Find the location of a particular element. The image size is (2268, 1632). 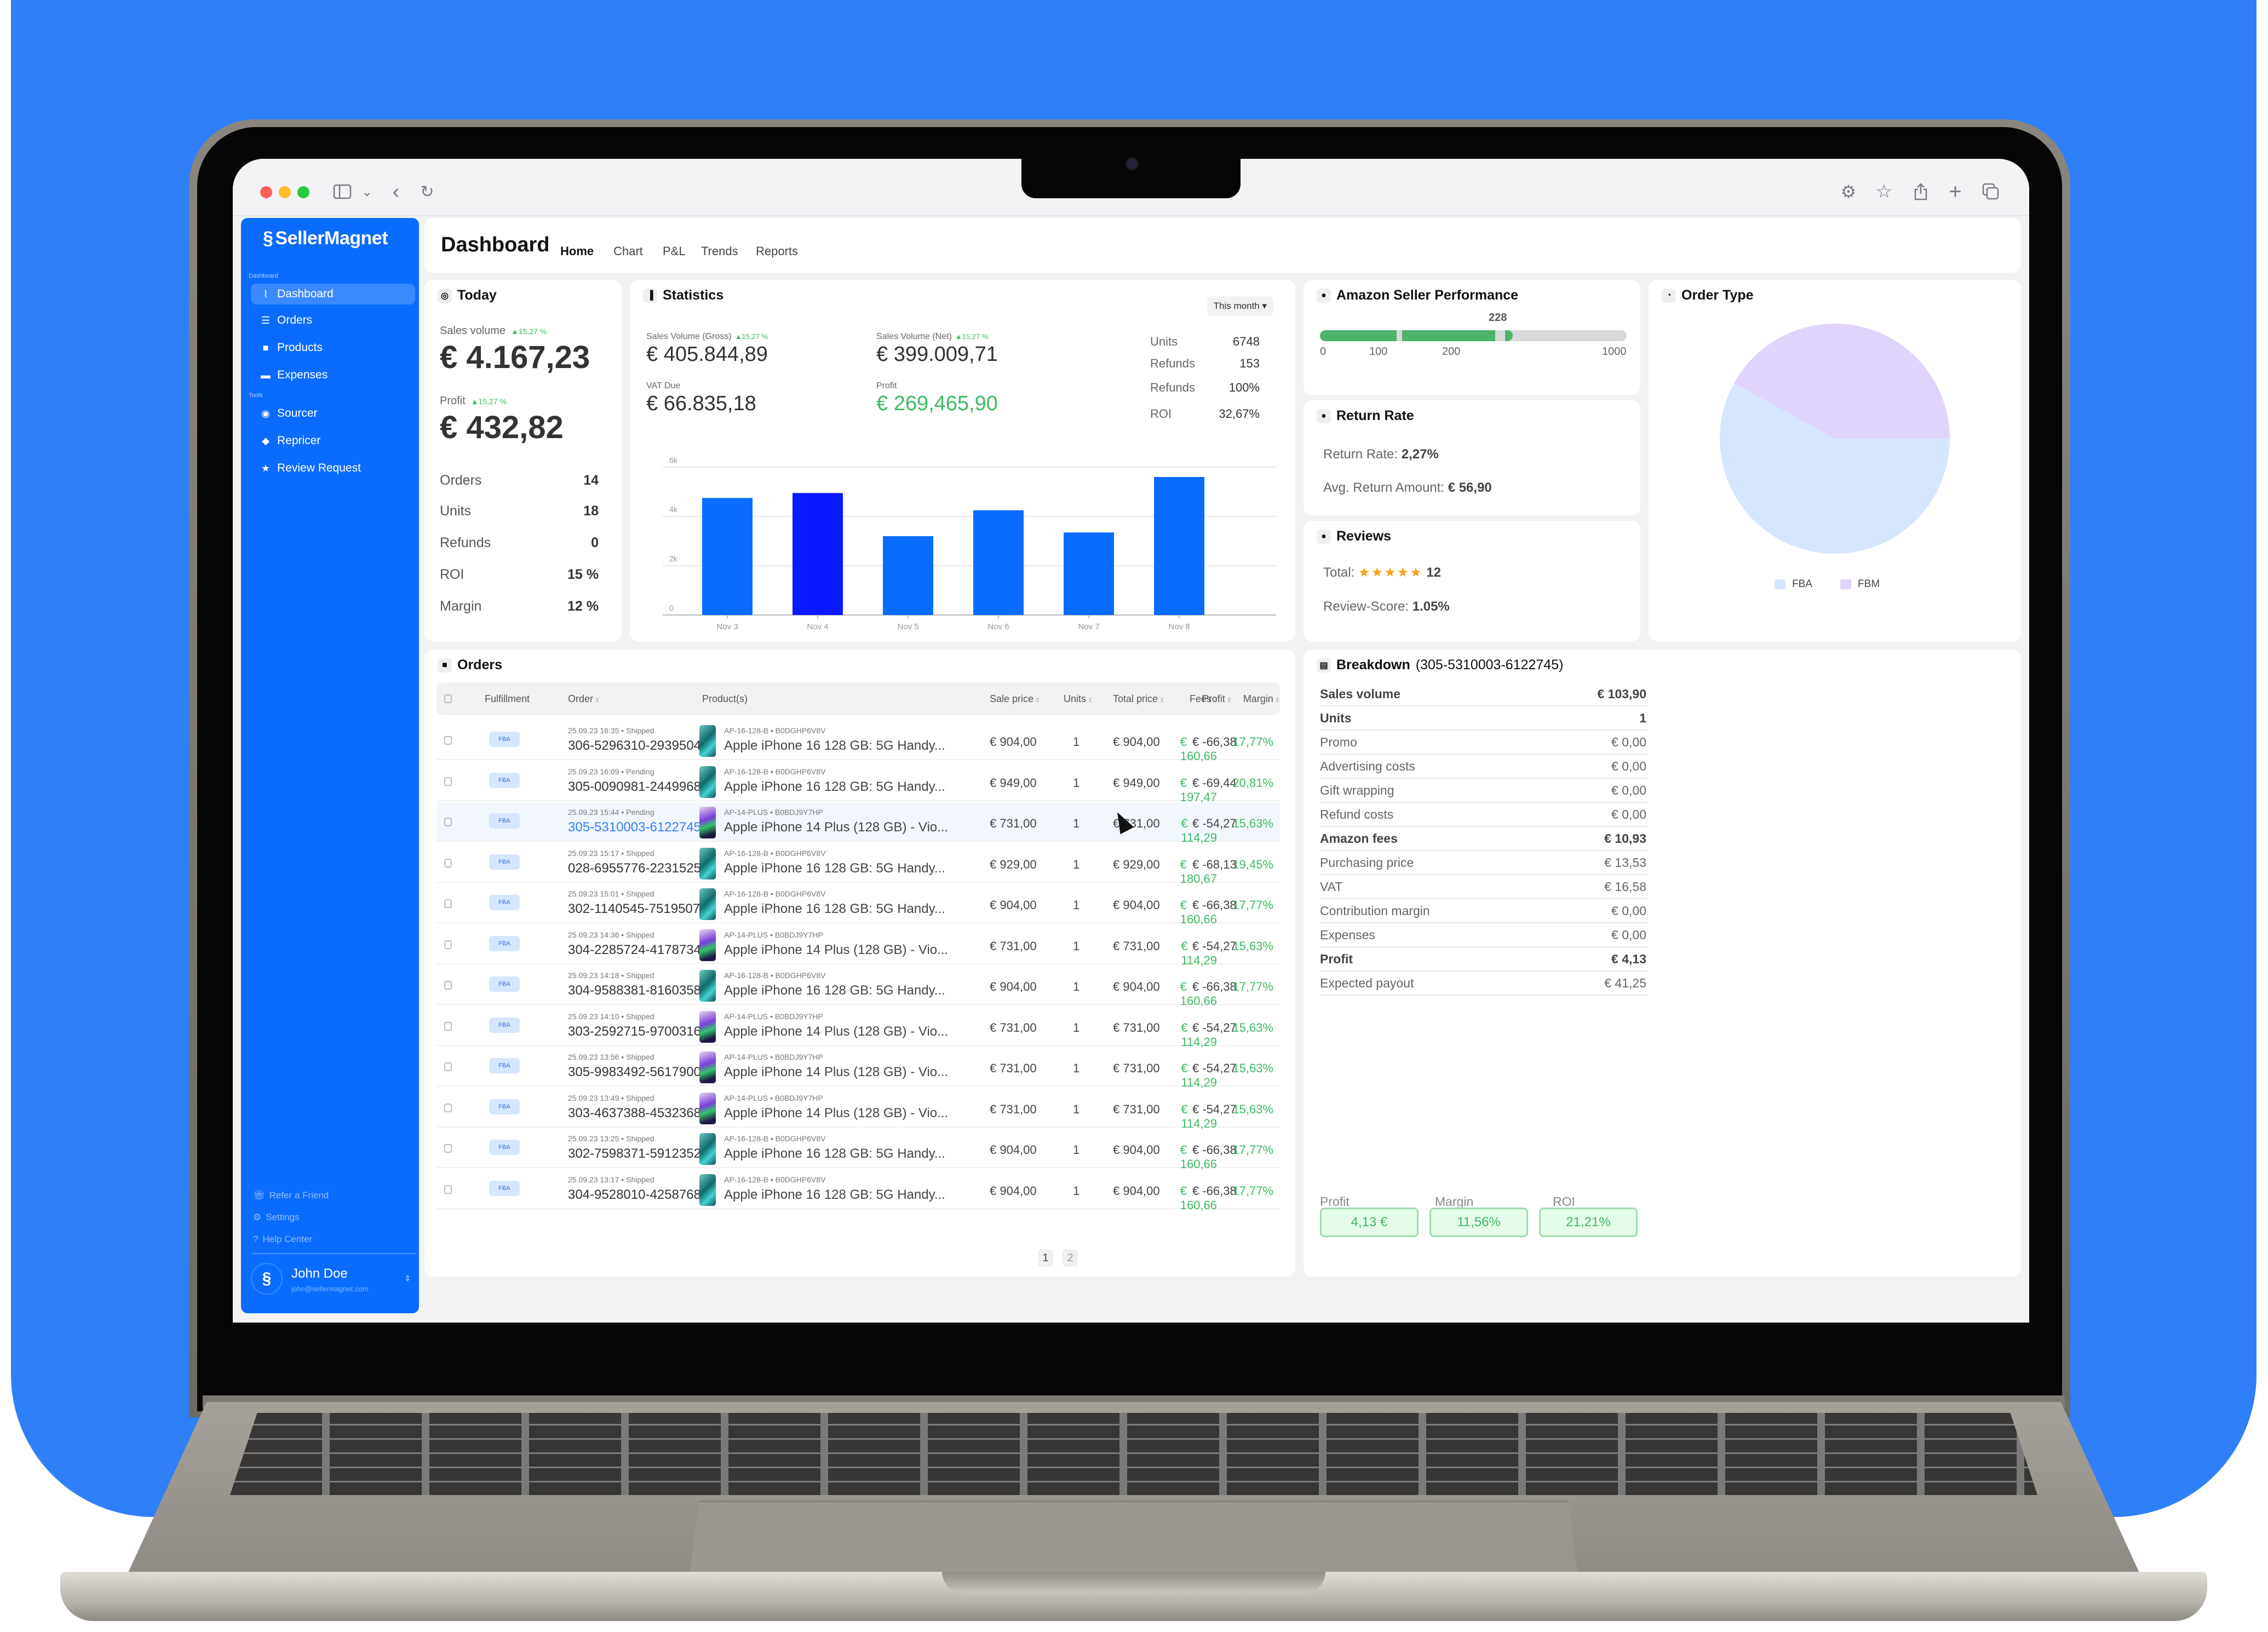

order-id-link: 305-0090981-2449968 is located at coordinates (635, 787).